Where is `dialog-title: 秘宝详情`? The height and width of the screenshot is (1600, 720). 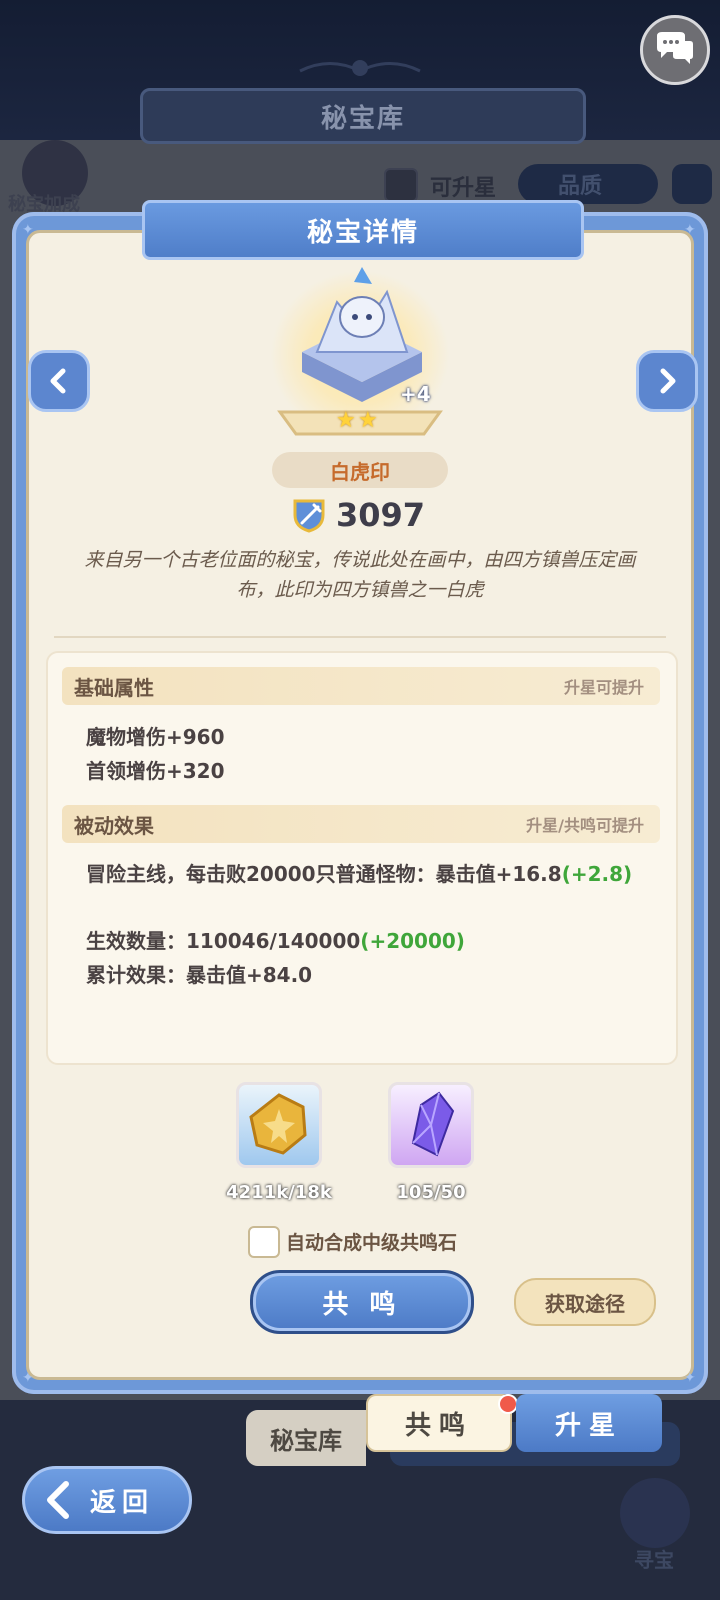
dialog-title: 秘宝详情 is located at coordinates (363, 230).